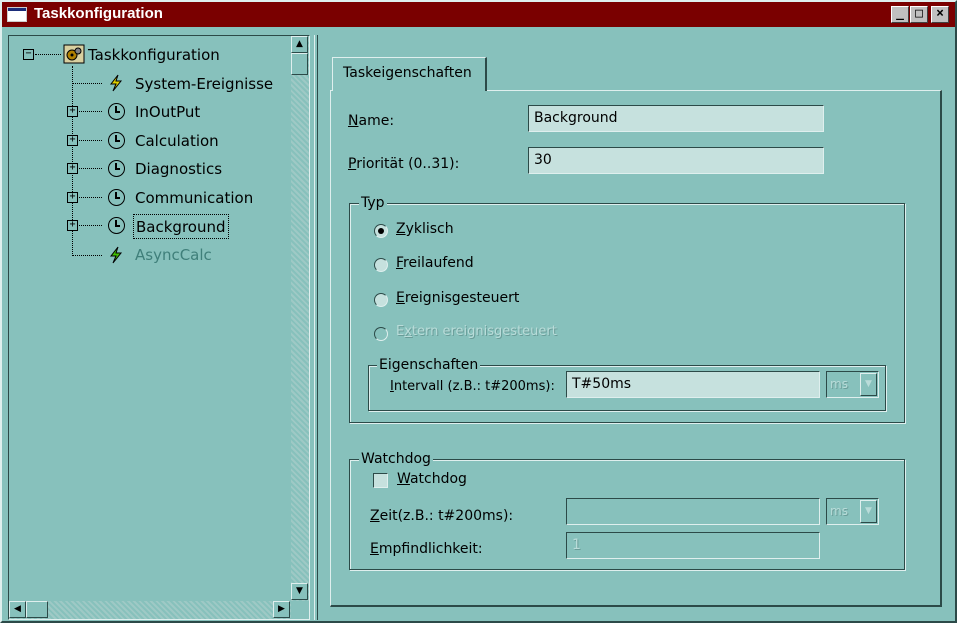 The width and height of the screenshot is (957, 623). I want to click on scroll-up-icon: ▲, so click(299, 44).